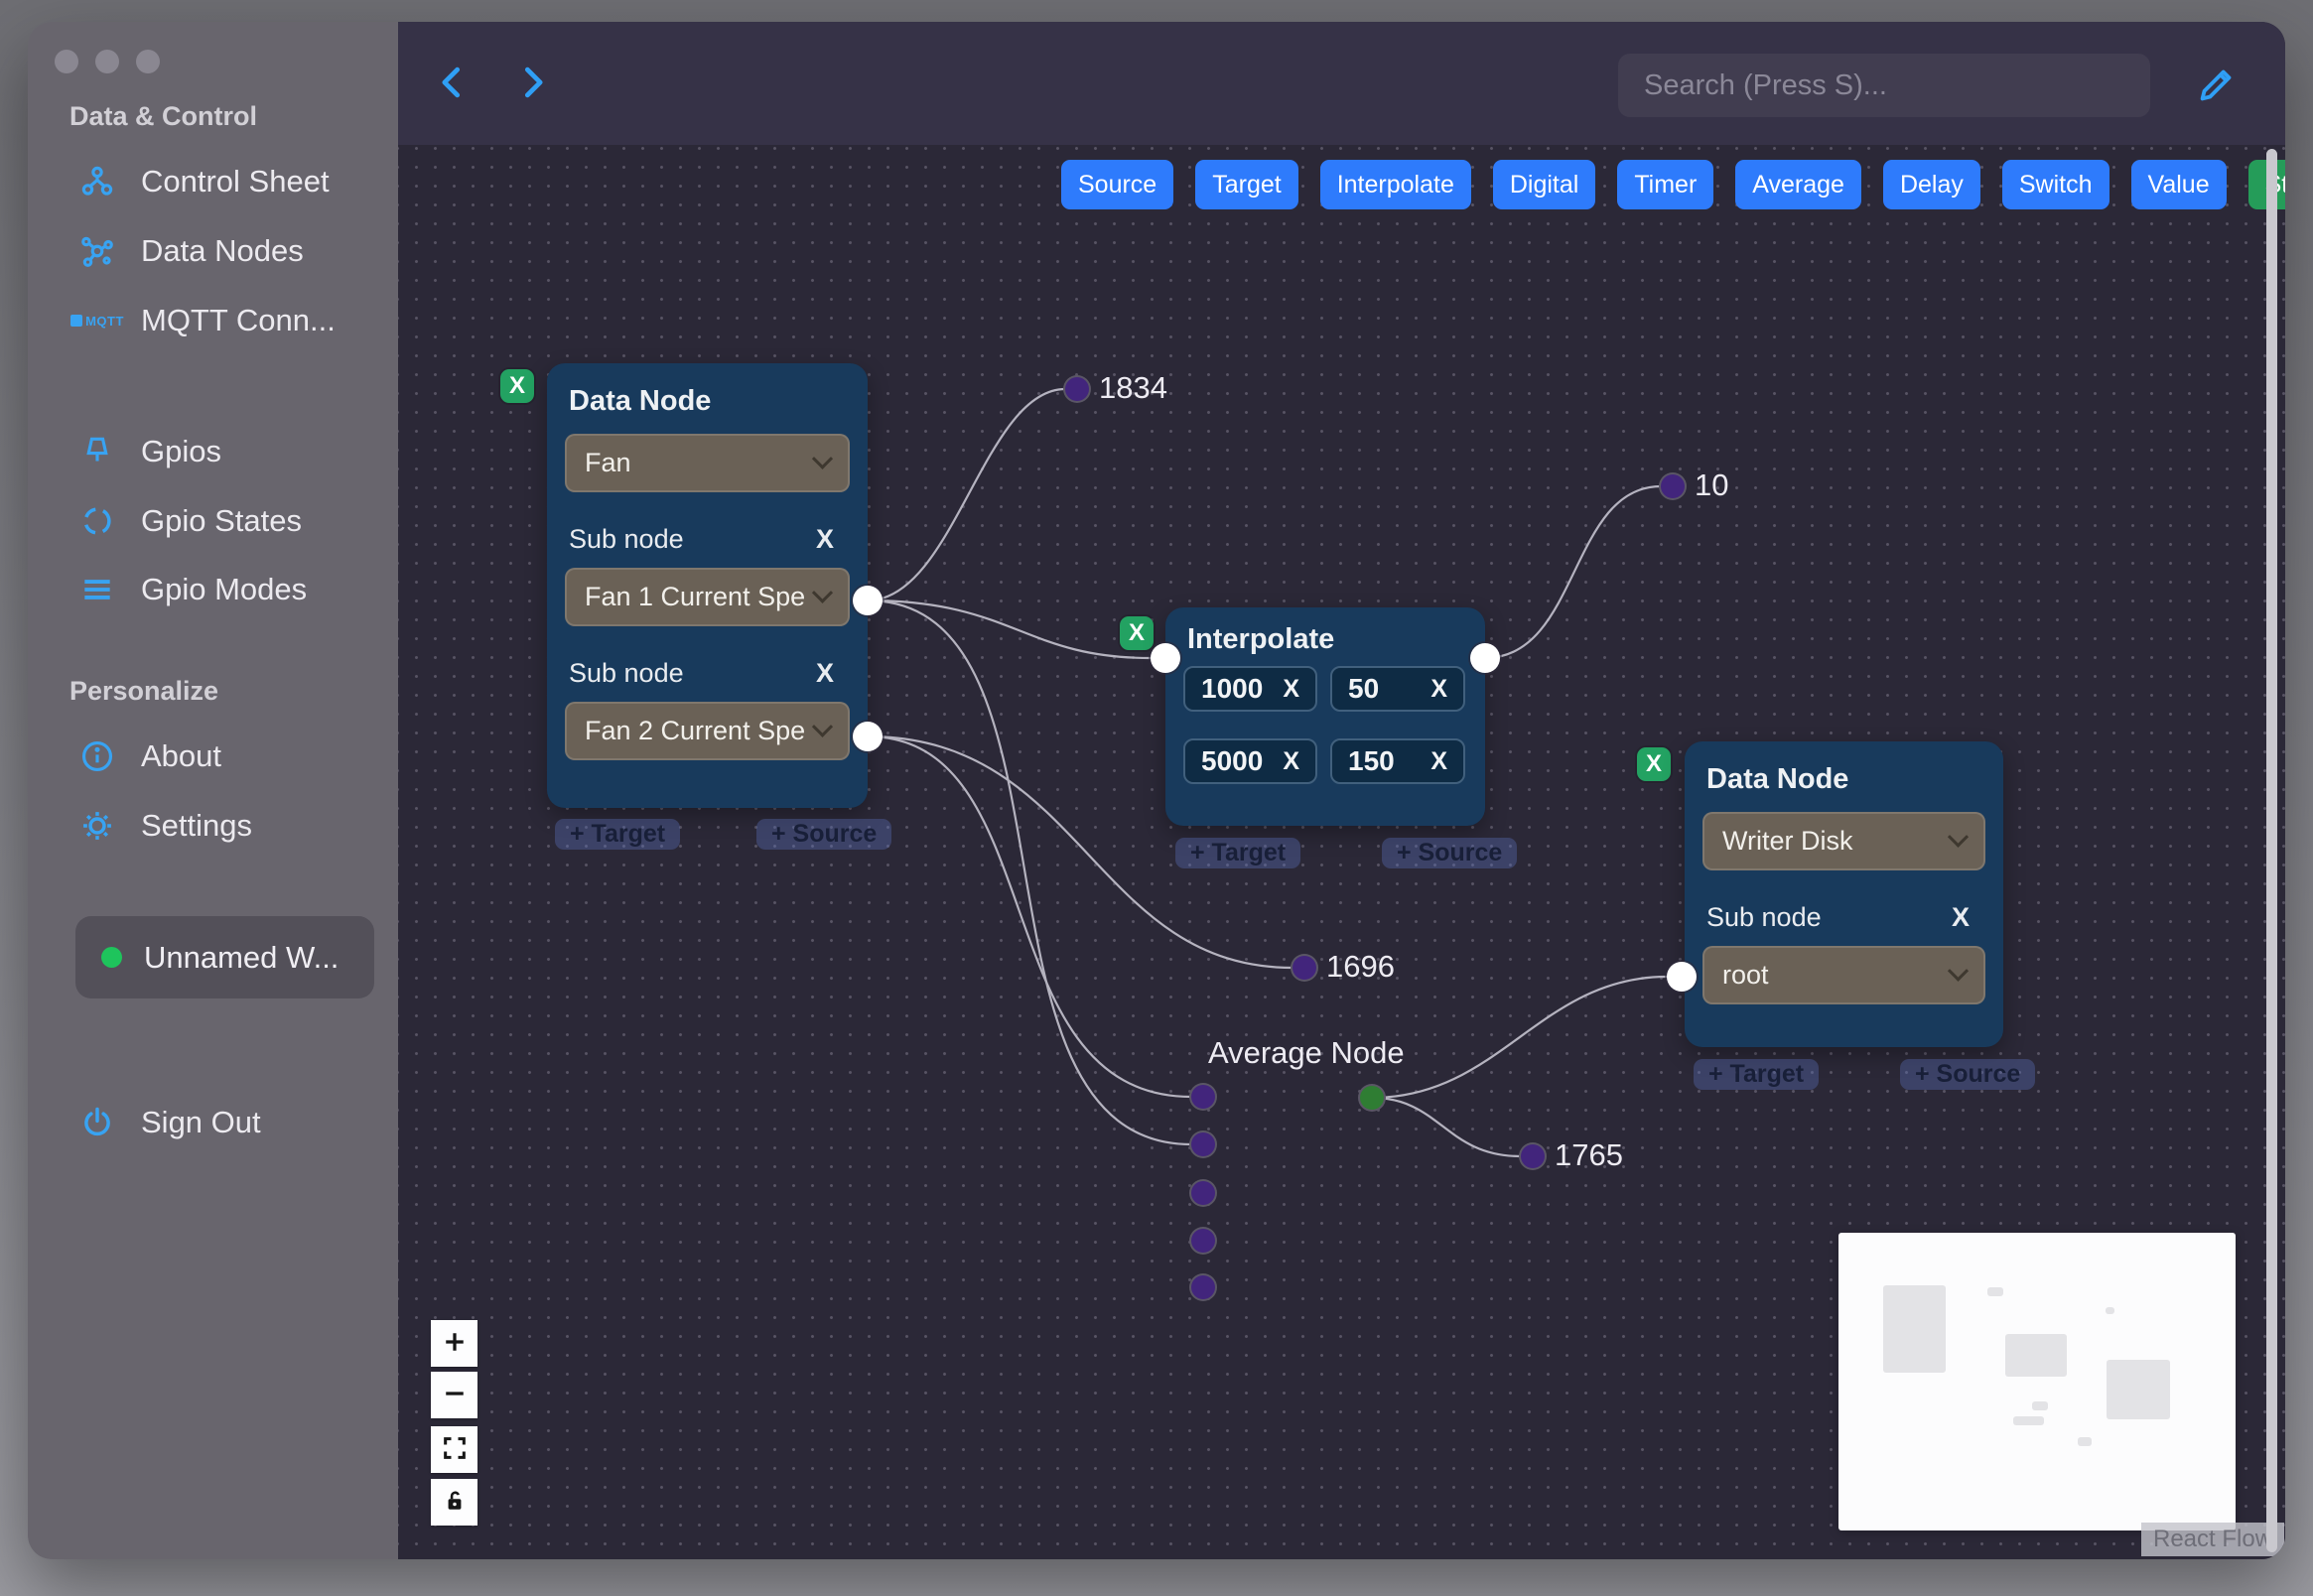 This screenshot has height=1596, width=2313. I want to click on fan-sub-node-2-source-handle, so click(868, 736).